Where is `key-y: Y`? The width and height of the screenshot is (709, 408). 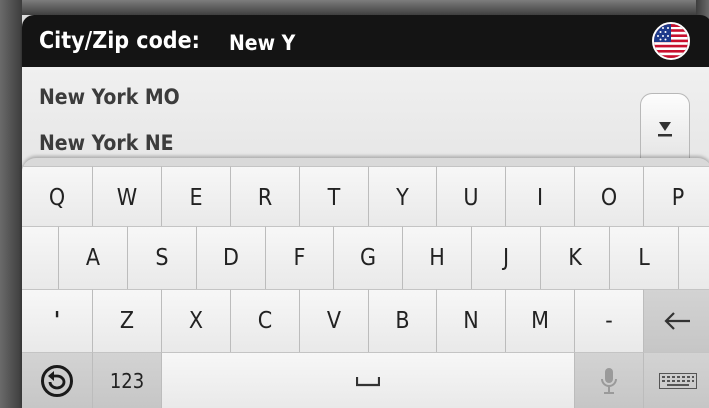 key-y: Y is located at coordinates (402, 196).